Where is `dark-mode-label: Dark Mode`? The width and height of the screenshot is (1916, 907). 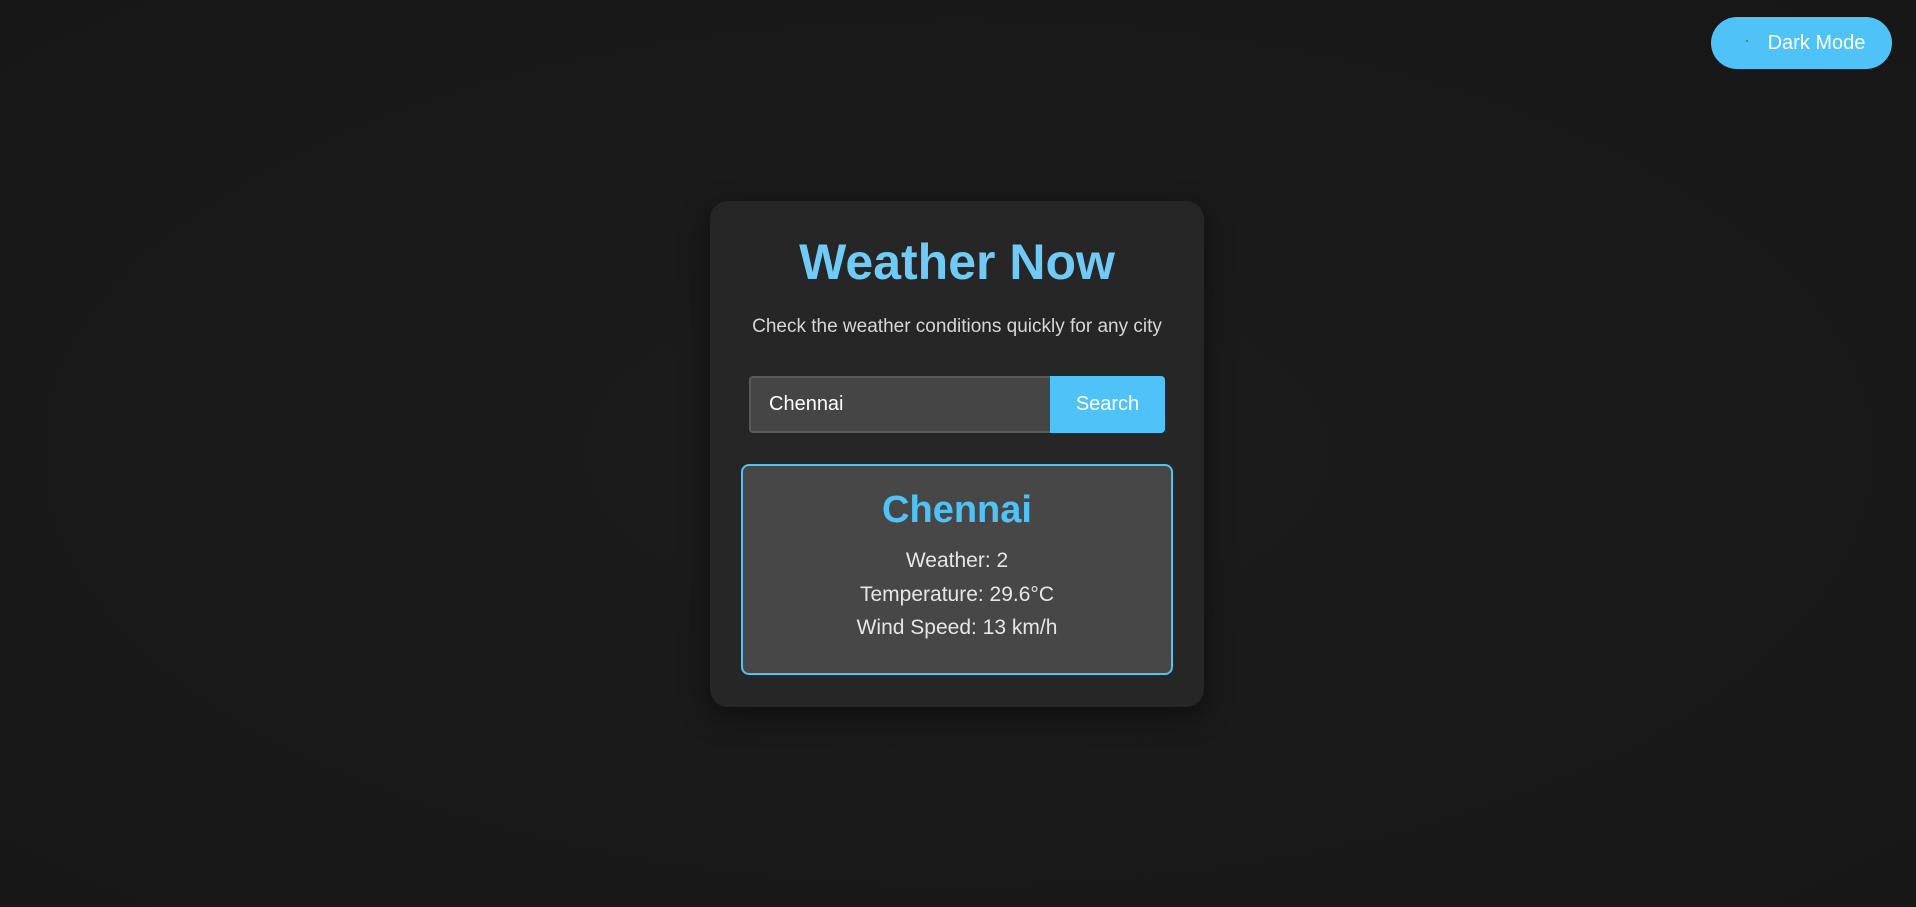
dark-mode-label: Dark Mode is located at coordinates (1816, 42).